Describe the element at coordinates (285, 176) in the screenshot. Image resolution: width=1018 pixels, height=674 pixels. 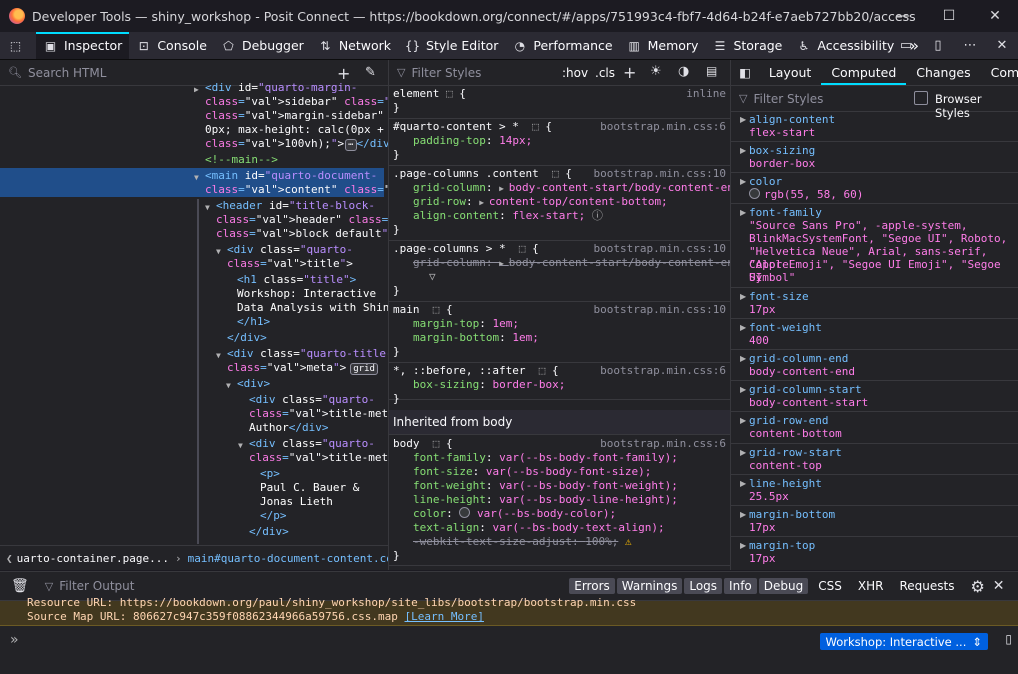
I see `markup-line: ▼ <main id="quarto-document-` at that location.